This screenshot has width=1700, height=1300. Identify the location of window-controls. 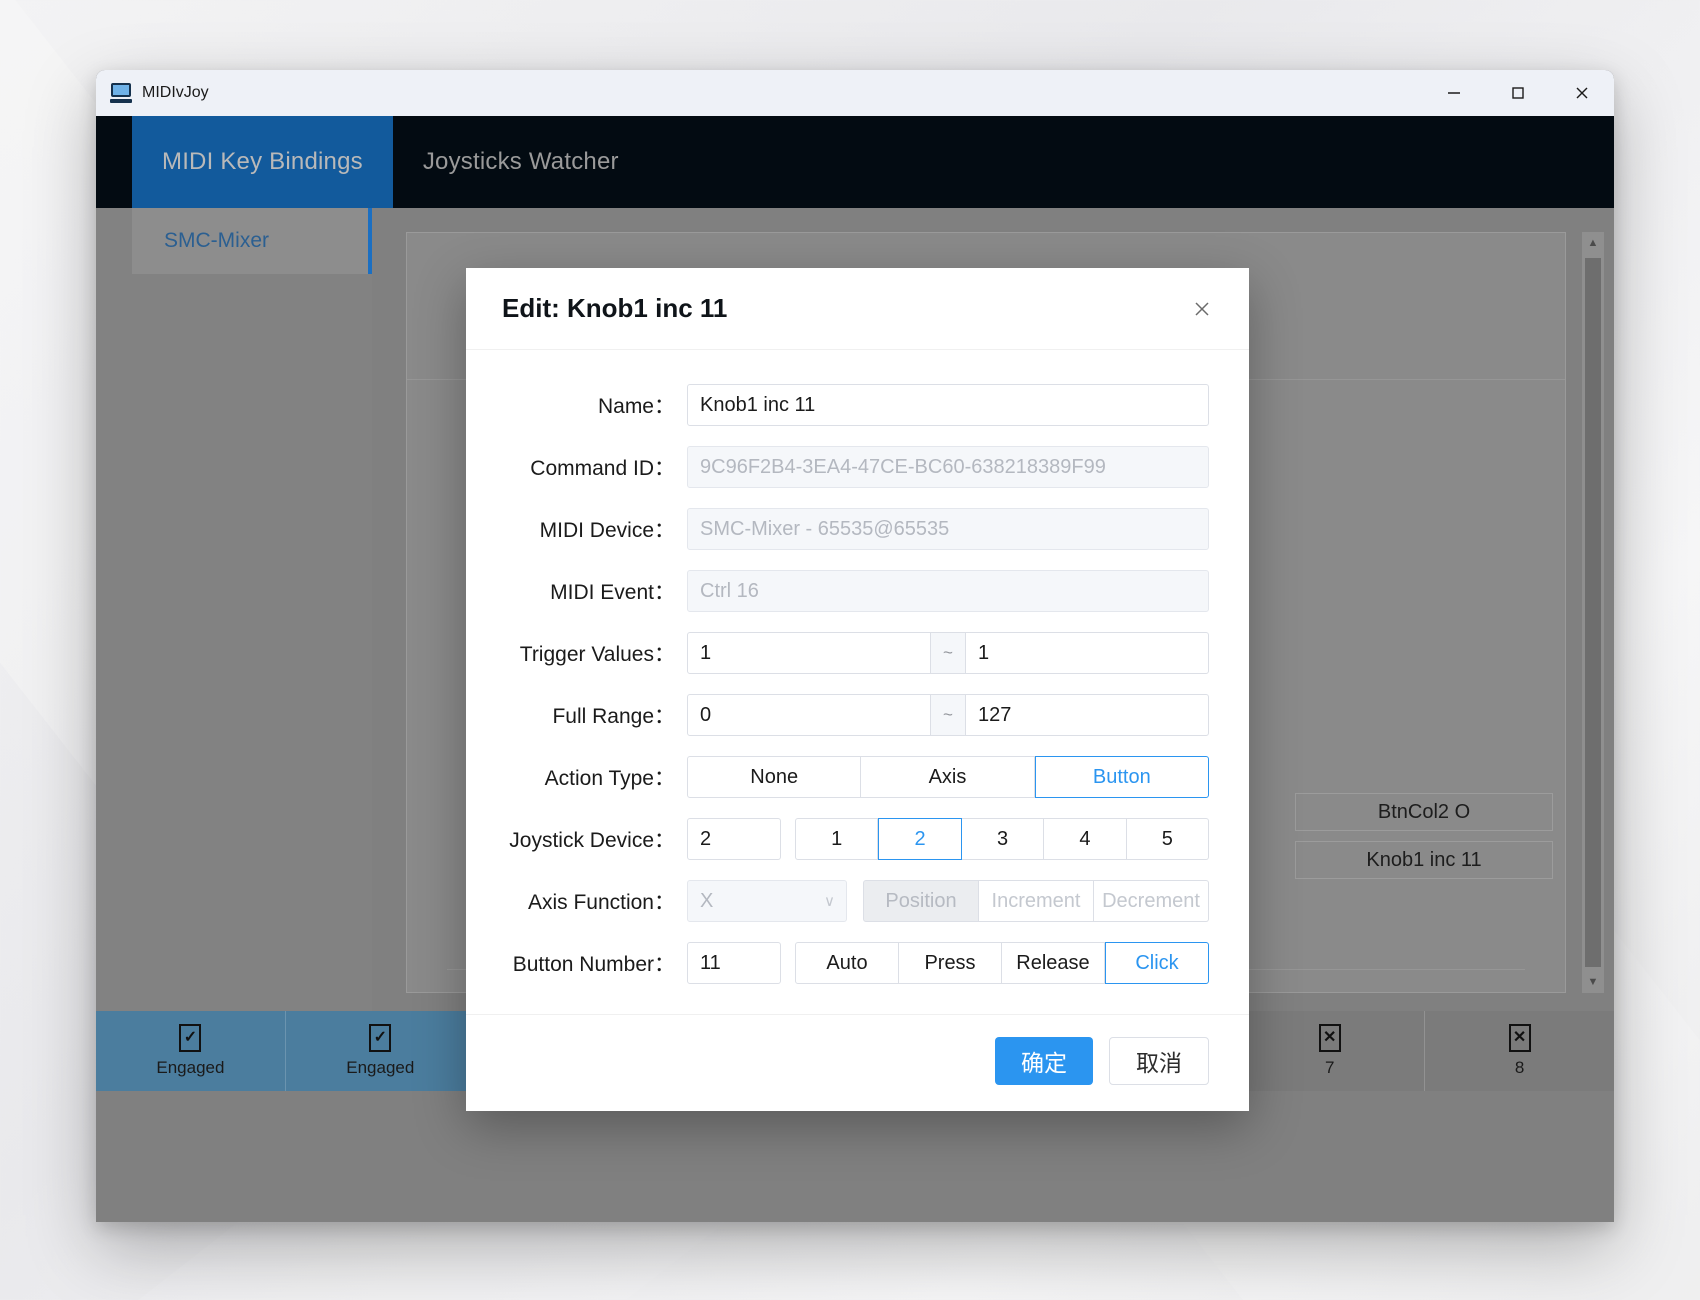
(1518, 93).